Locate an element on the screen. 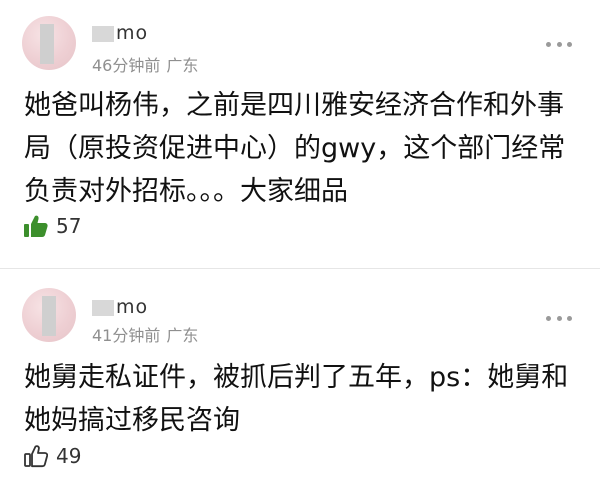 This screenshot has width=600, height=482. comment-time: 46分钟前 is located at coordinates (126, 65).